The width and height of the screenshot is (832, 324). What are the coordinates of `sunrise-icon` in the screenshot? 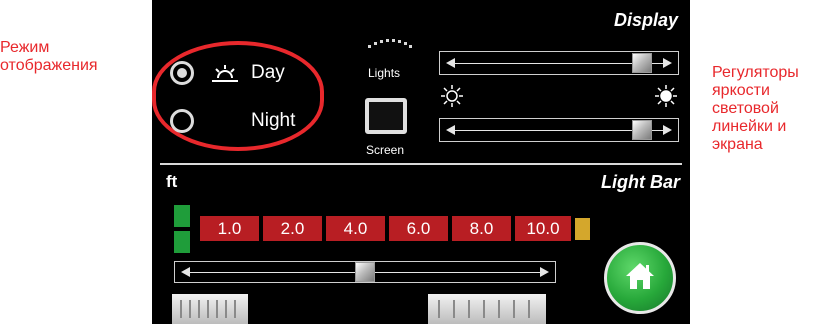 It's located at (225, 73).